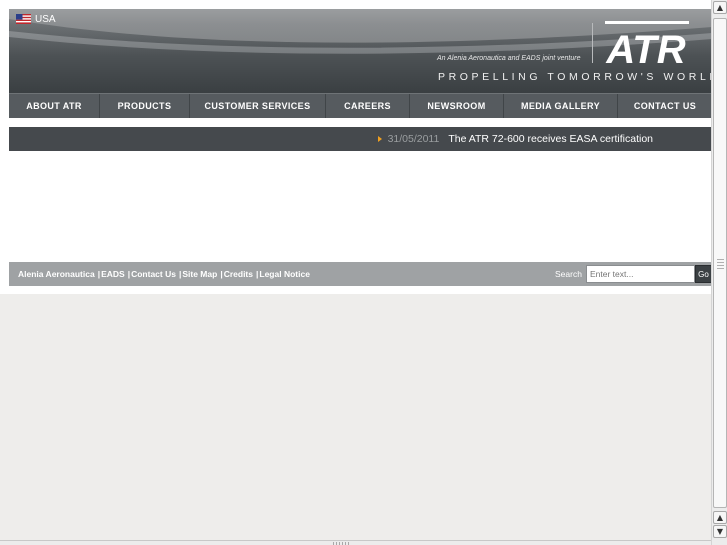 The height and width of the screenshot is (545, 727). Describe the element at coordinates (145, 106) in the screenshot. I see `nav-products: PRODUCTS` at that location.